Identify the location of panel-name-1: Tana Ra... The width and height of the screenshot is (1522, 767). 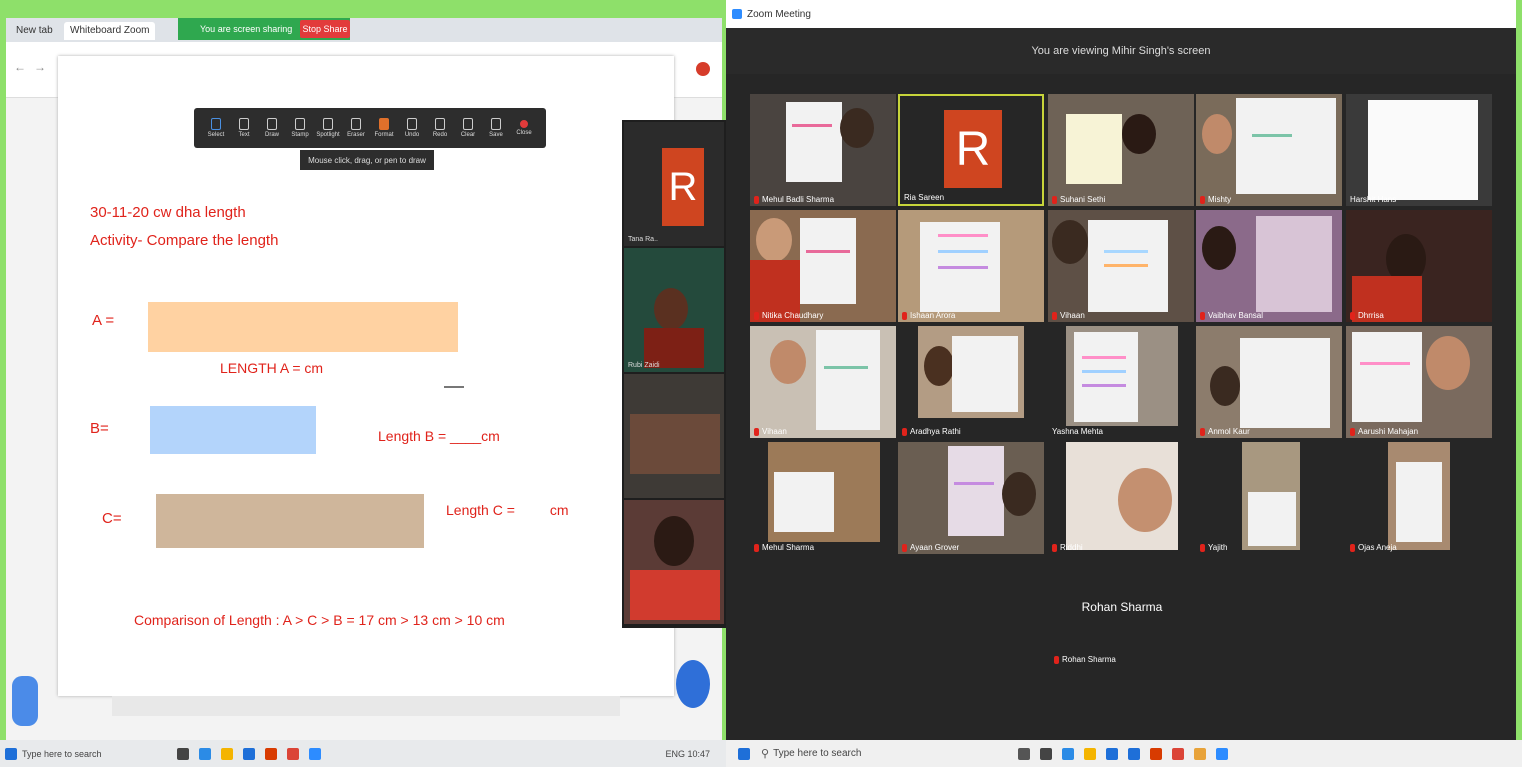
(643, 239).